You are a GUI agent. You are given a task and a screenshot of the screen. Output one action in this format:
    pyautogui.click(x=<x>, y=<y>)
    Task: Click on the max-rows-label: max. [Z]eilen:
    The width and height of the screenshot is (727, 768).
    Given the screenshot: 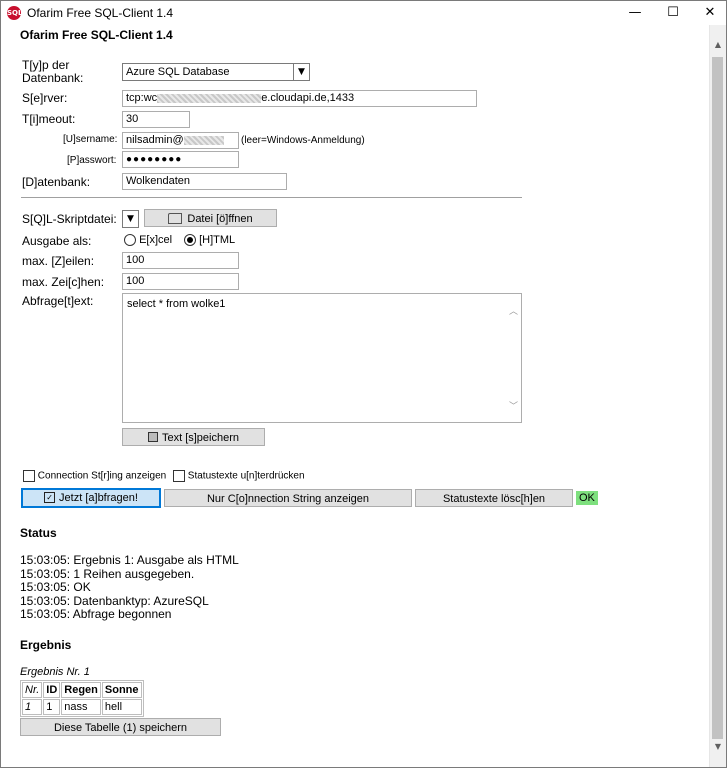 What is the action you would take?
    pyautogui.click(x=58, y=261)
    